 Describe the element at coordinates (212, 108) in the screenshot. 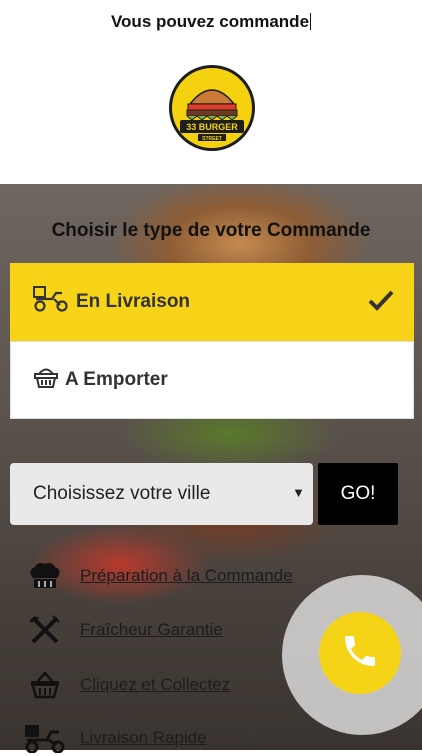

I see `brand-logo: 33 BURGER STREET` at that location.